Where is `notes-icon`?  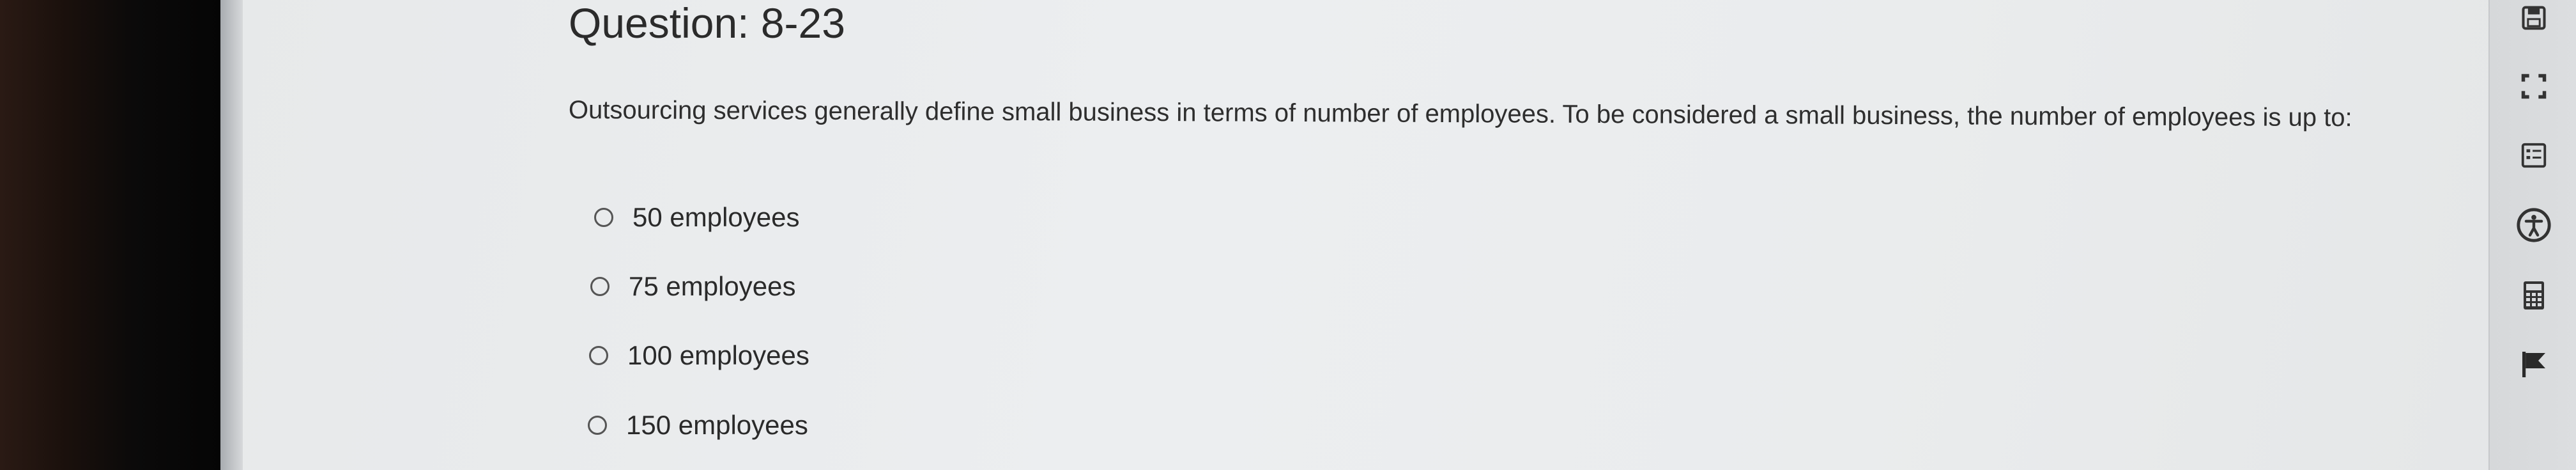
notes-icon is located at coordinates (2533, 155).